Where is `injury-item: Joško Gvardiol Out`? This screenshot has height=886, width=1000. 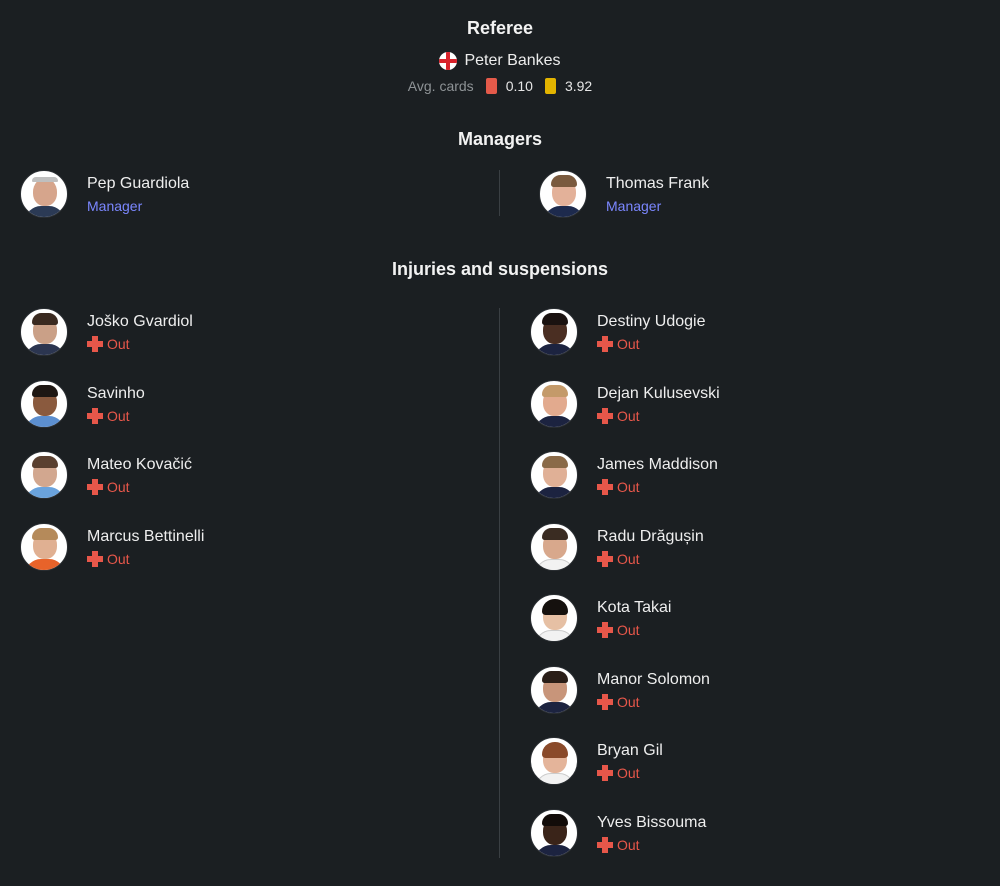 injury-item: Joško Gvardiol Out is located at coordinates (106, 332).